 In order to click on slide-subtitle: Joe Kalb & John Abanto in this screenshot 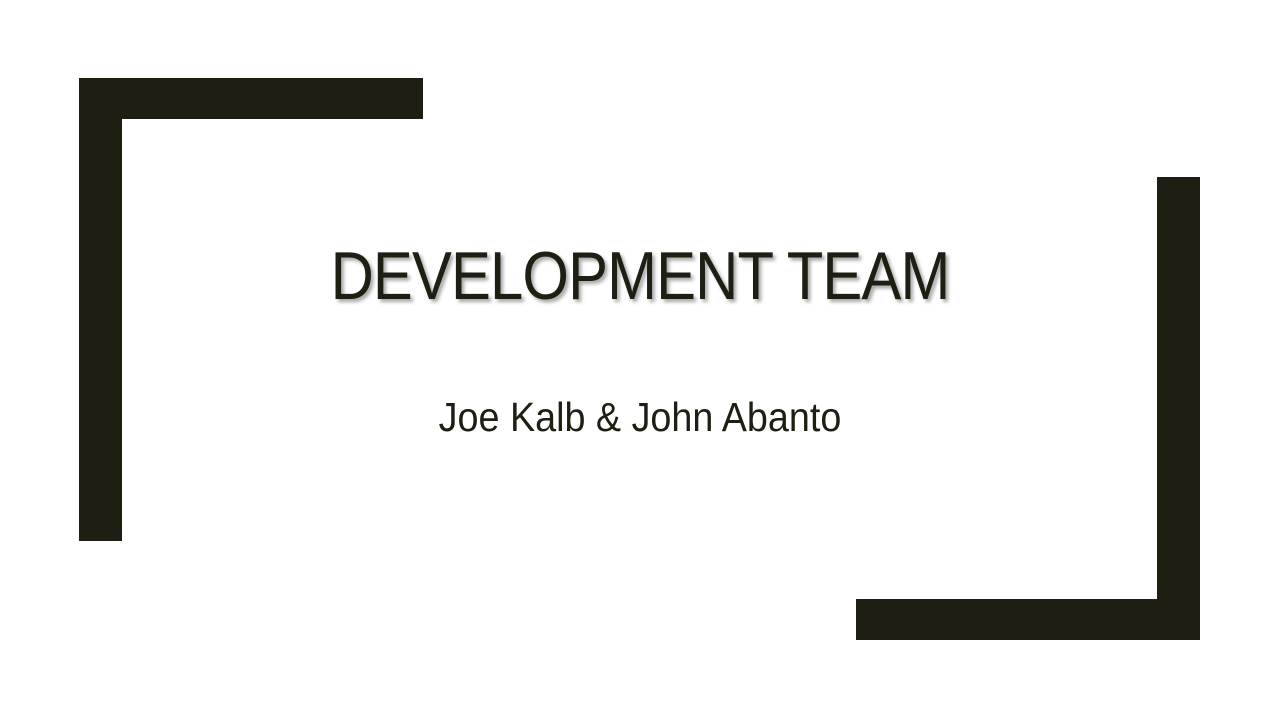, I will do `click(640, 417)`.